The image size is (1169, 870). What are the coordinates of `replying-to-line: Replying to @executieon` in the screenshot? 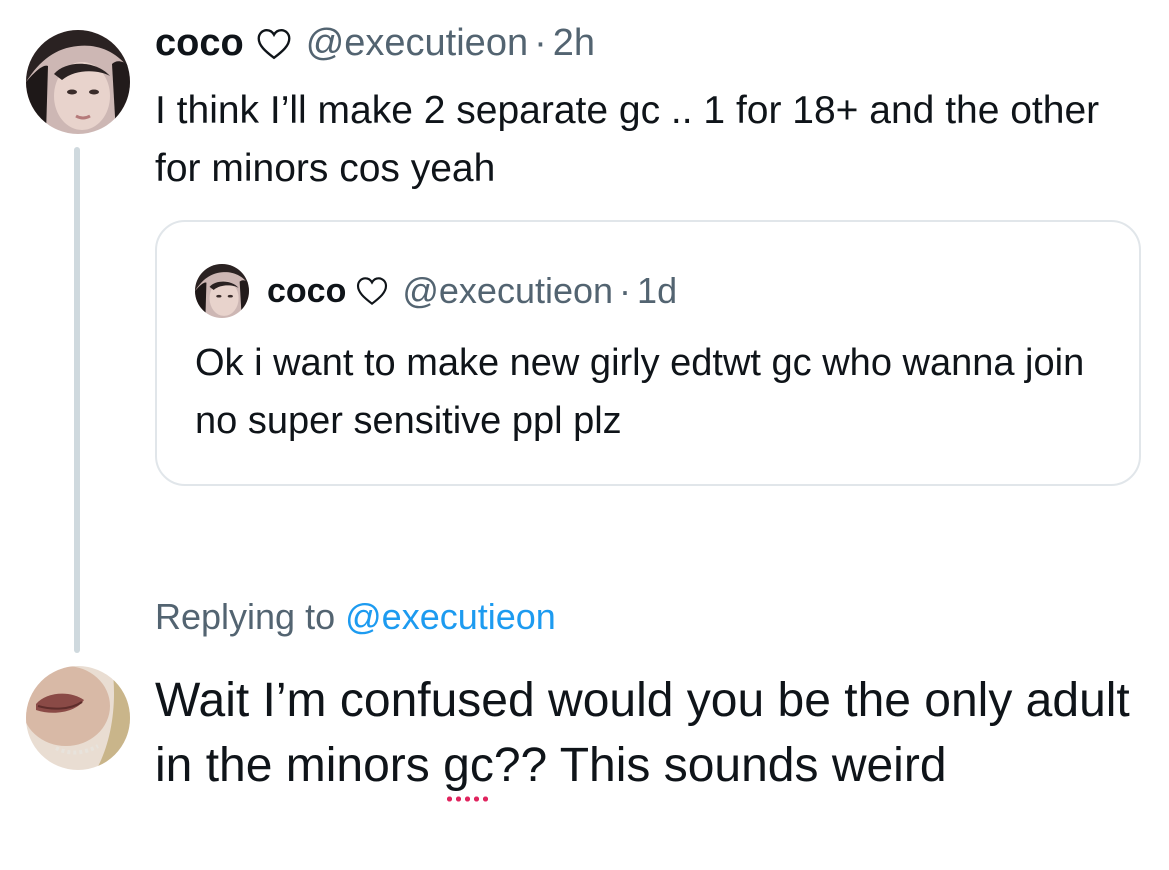 It's located at (355, 617).